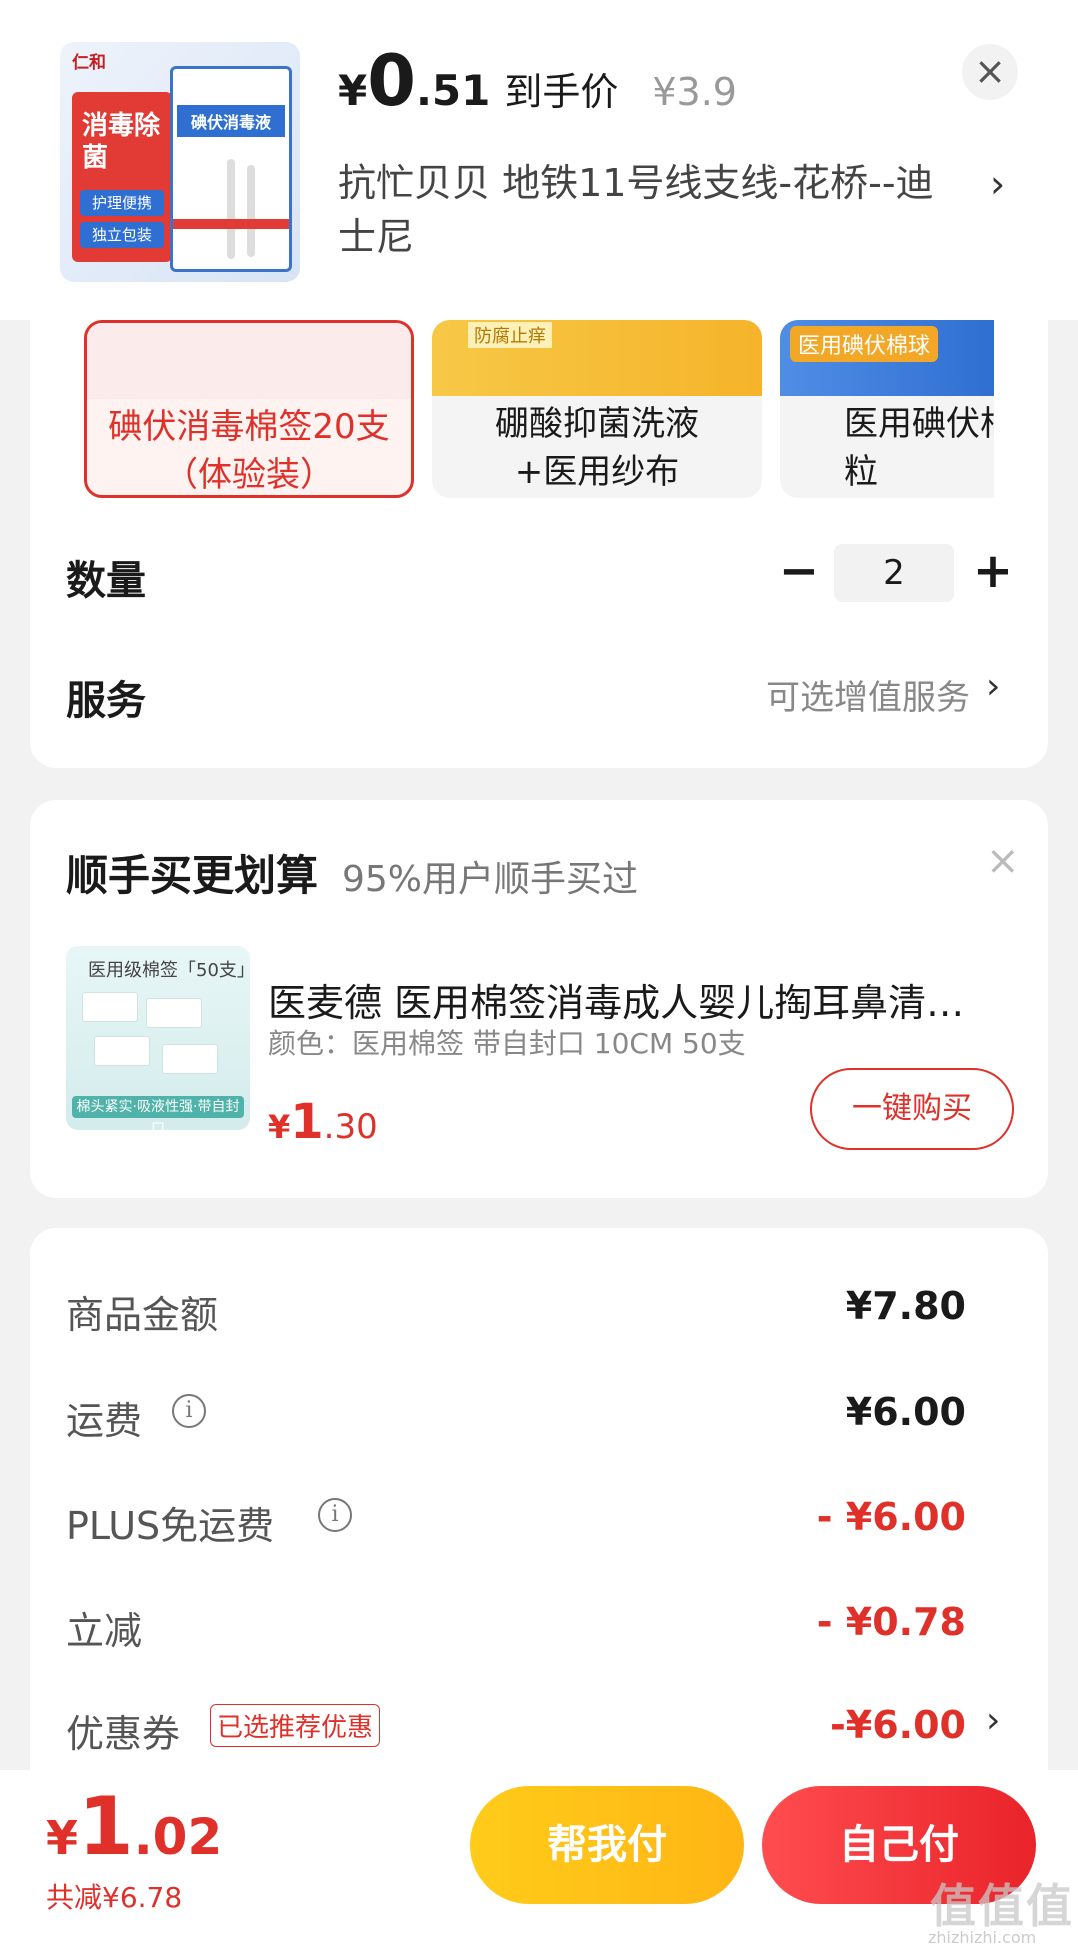  I want to click on service-label: 服务, so click(106, 701).